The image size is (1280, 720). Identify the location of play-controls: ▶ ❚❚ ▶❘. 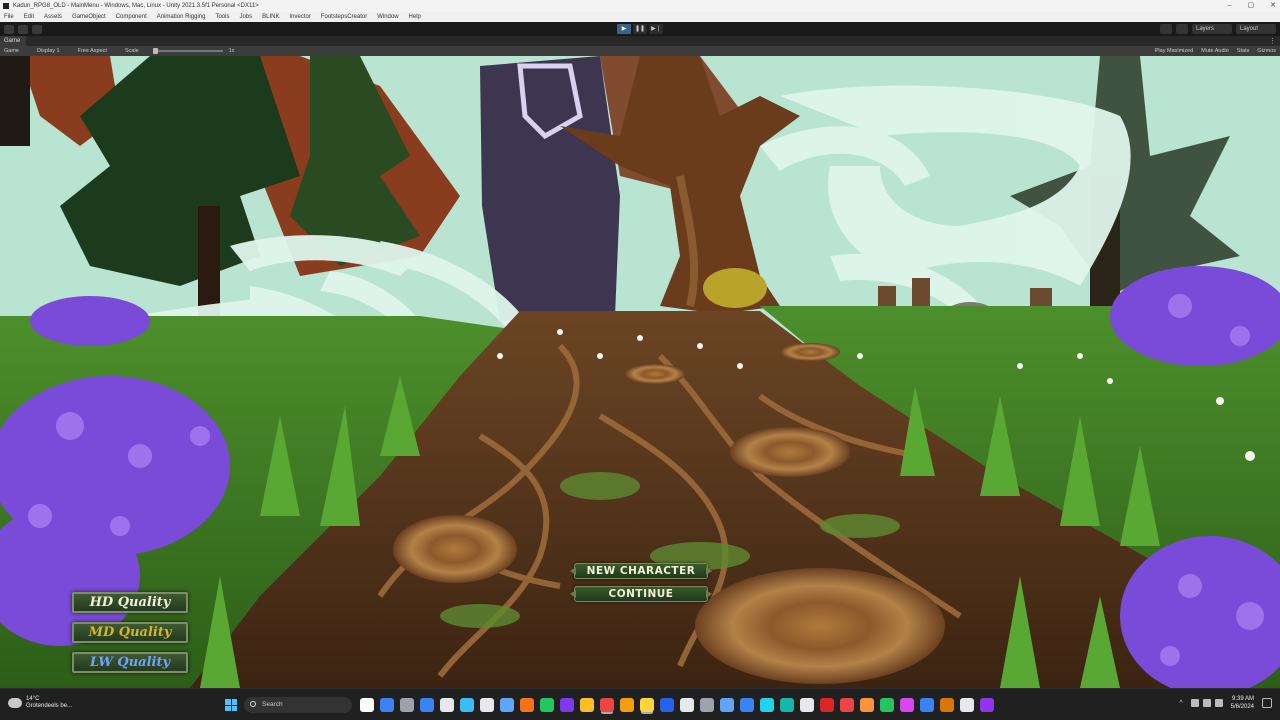
(640, 29).